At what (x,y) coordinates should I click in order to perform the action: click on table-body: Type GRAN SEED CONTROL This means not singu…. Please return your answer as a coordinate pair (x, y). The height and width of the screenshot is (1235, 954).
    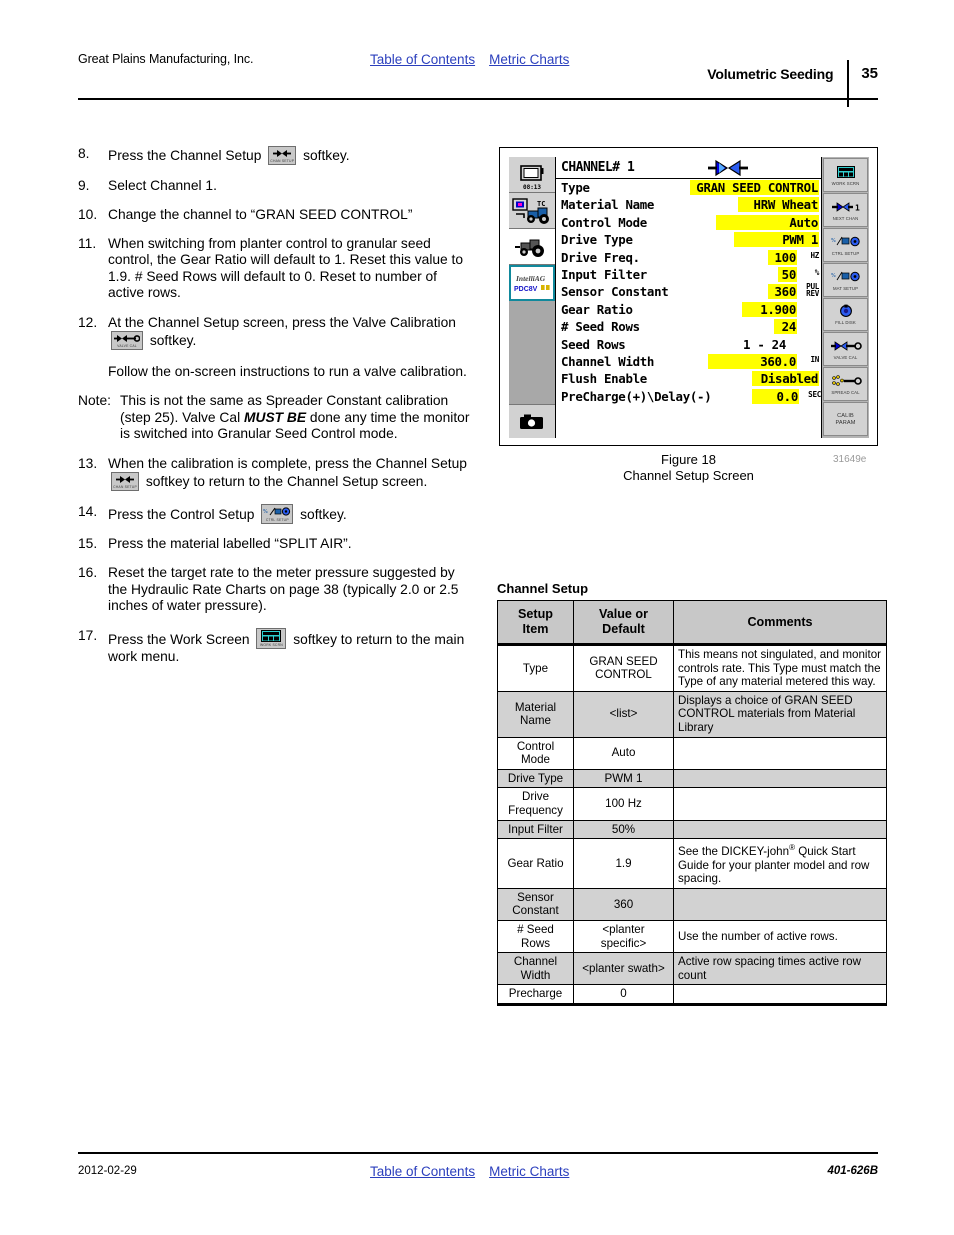
    Looking at the image, I should click on (692, 825).